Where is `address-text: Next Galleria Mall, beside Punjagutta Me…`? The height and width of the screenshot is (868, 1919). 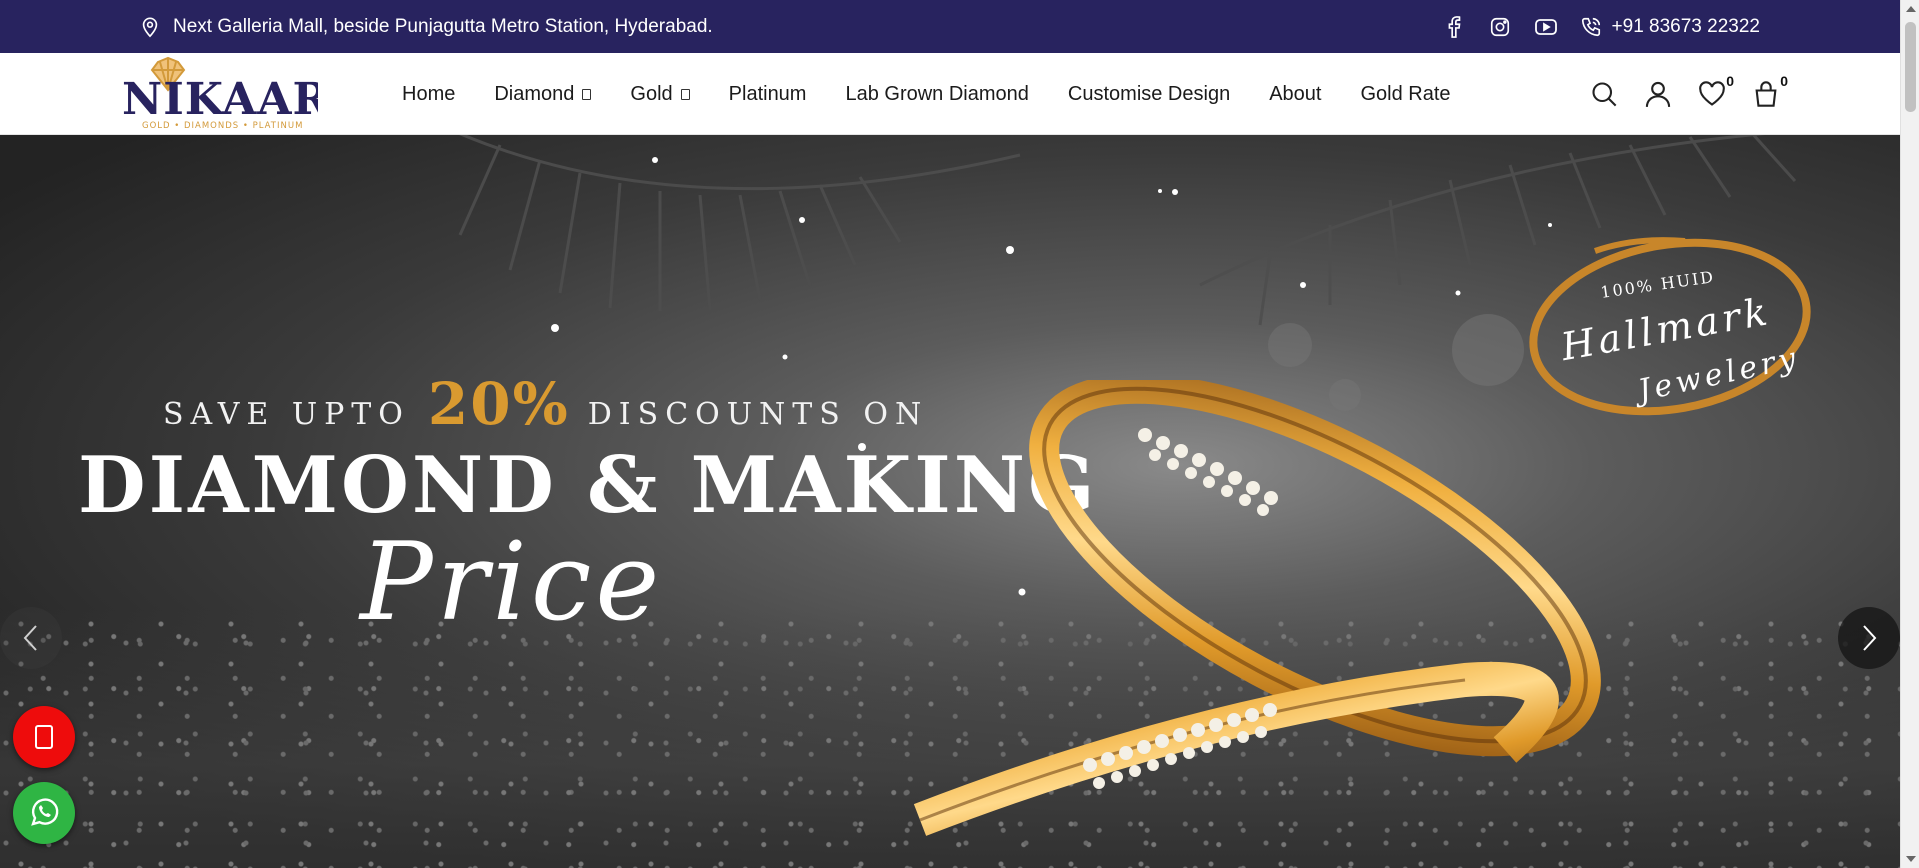
address-text: Next Galleria Mall, beside Punjagutta Me… is located at coordinates (443, 26).